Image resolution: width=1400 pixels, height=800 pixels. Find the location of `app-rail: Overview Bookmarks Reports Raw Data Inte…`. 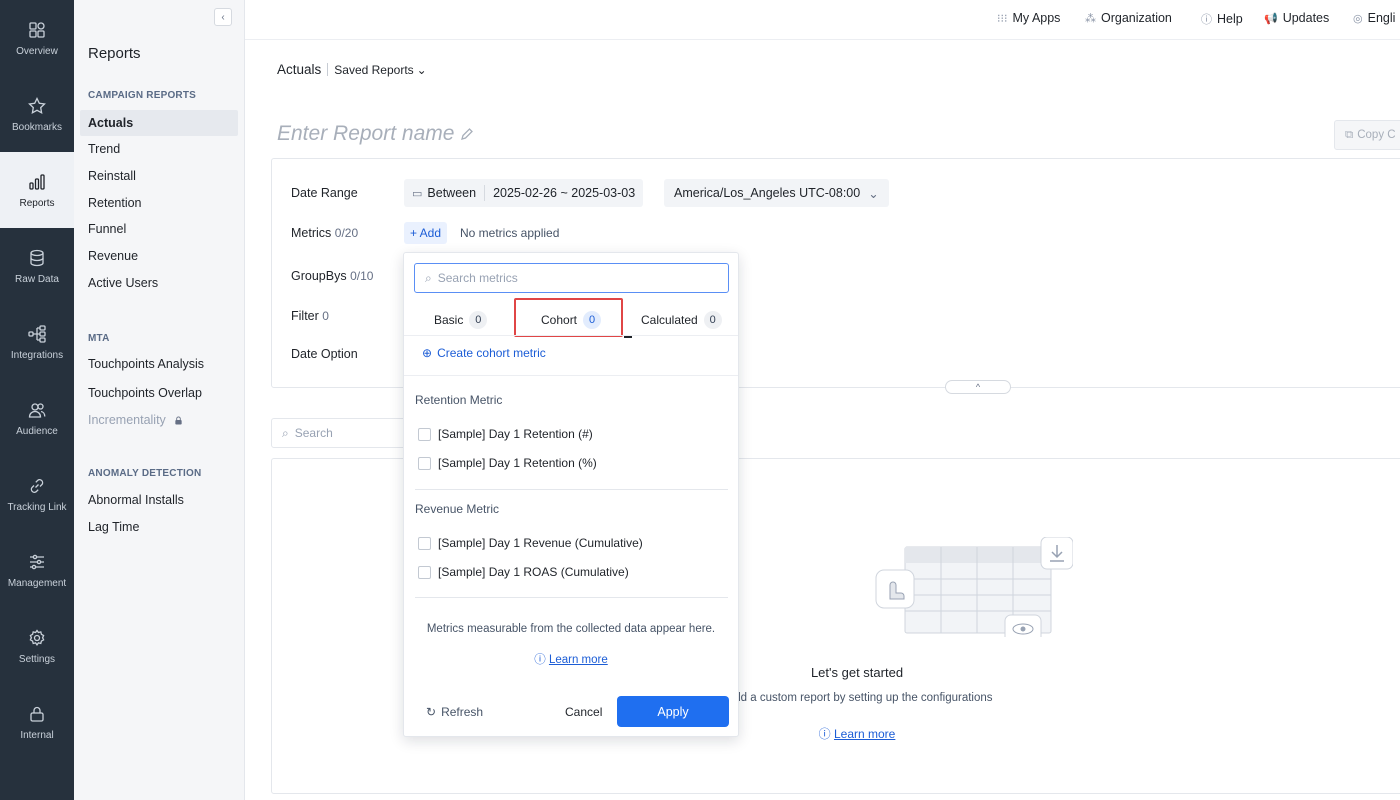

app-rail: Overview Bookmarks Reports Raw Data Inte… is located at coordinates (37, 400).